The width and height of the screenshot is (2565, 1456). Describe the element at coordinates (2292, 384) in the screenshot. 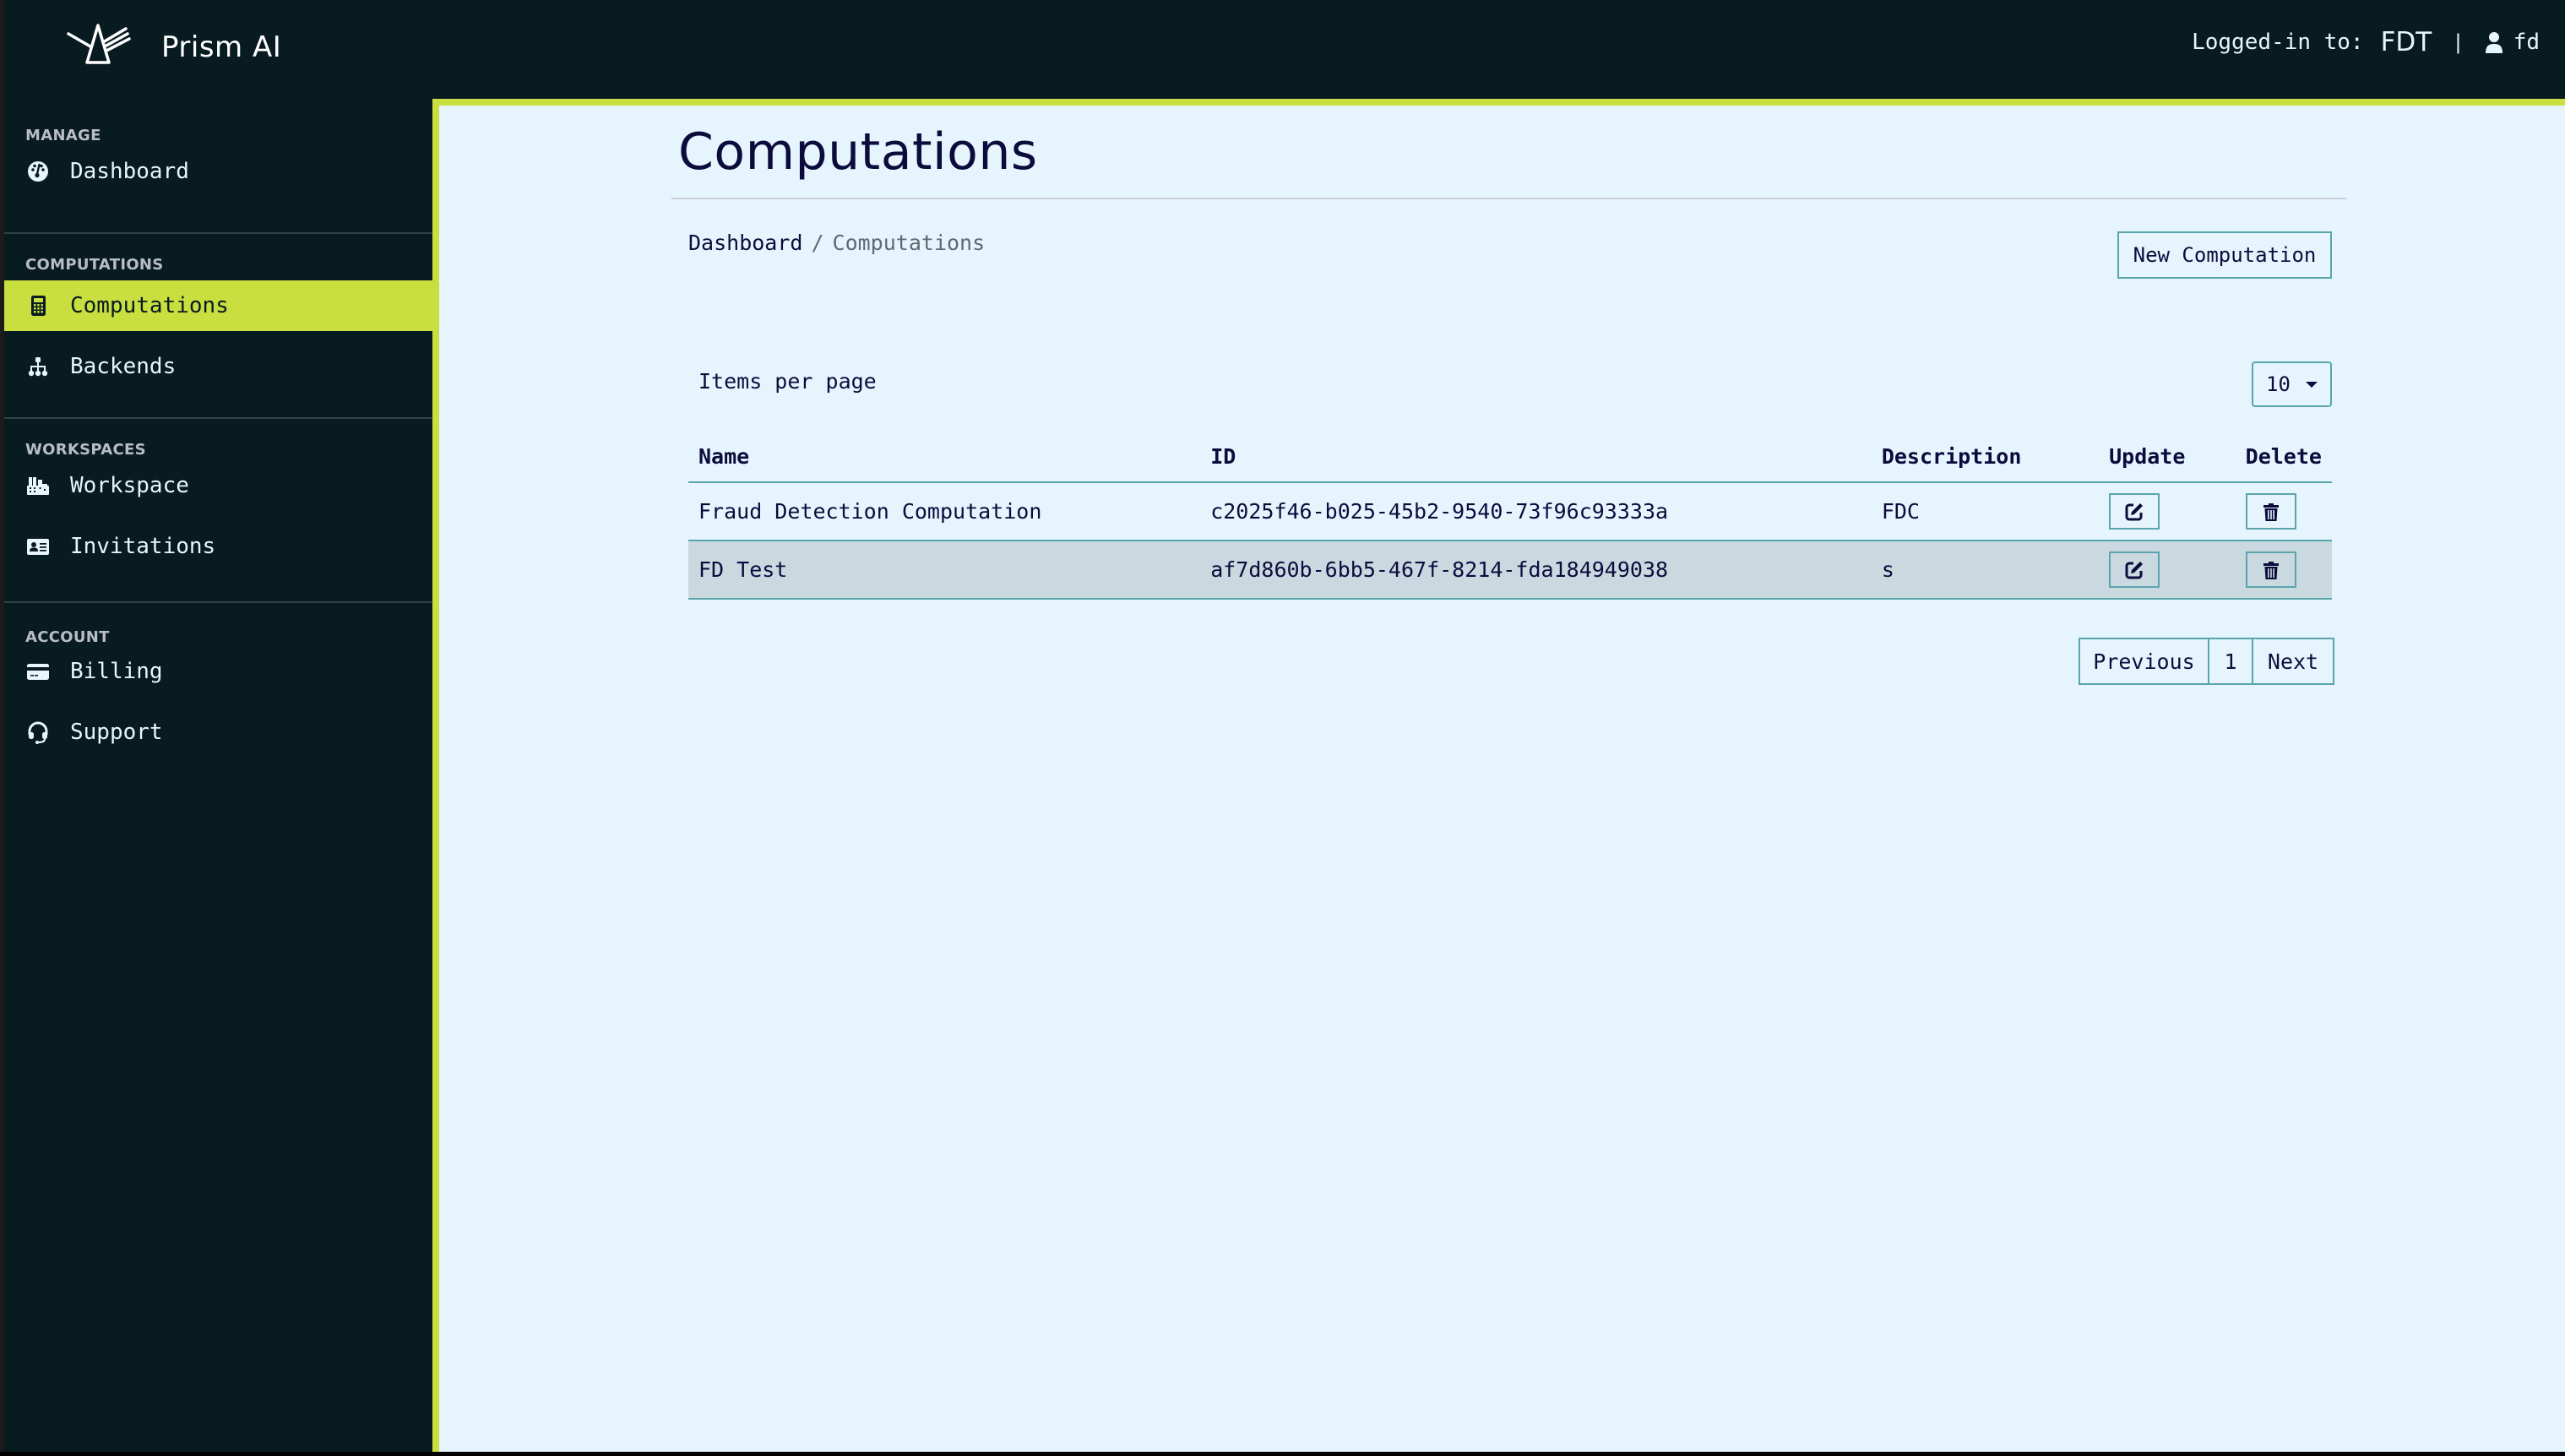

I see `items-per-page-select: 10` at that location.